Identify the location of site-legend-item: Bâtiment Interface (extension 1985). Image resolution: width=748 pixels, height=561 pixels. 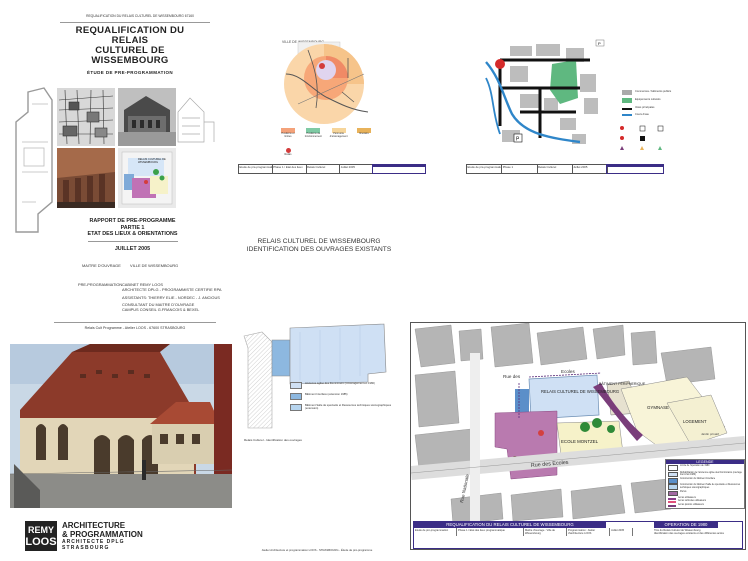
(342, 396).